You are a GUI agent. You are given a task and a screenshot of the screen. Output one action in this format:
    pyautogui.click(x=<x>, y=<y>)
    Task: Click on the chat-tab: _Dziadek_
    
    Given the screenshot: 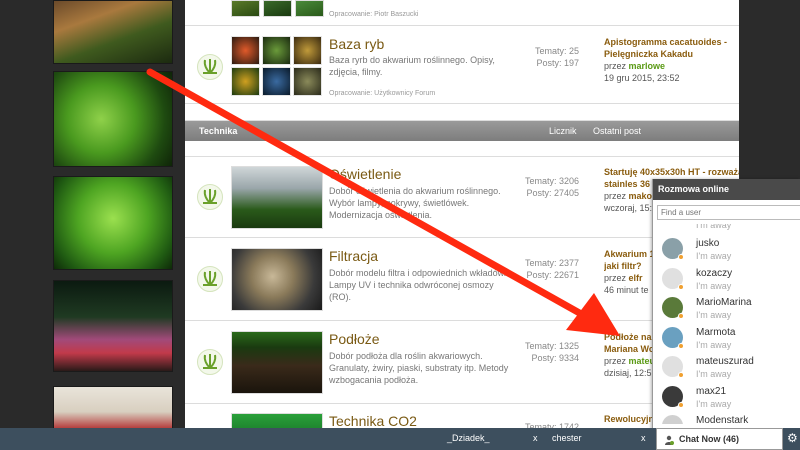 What is the action you would take?
    pyautogui.click(x=468, y=438)
    